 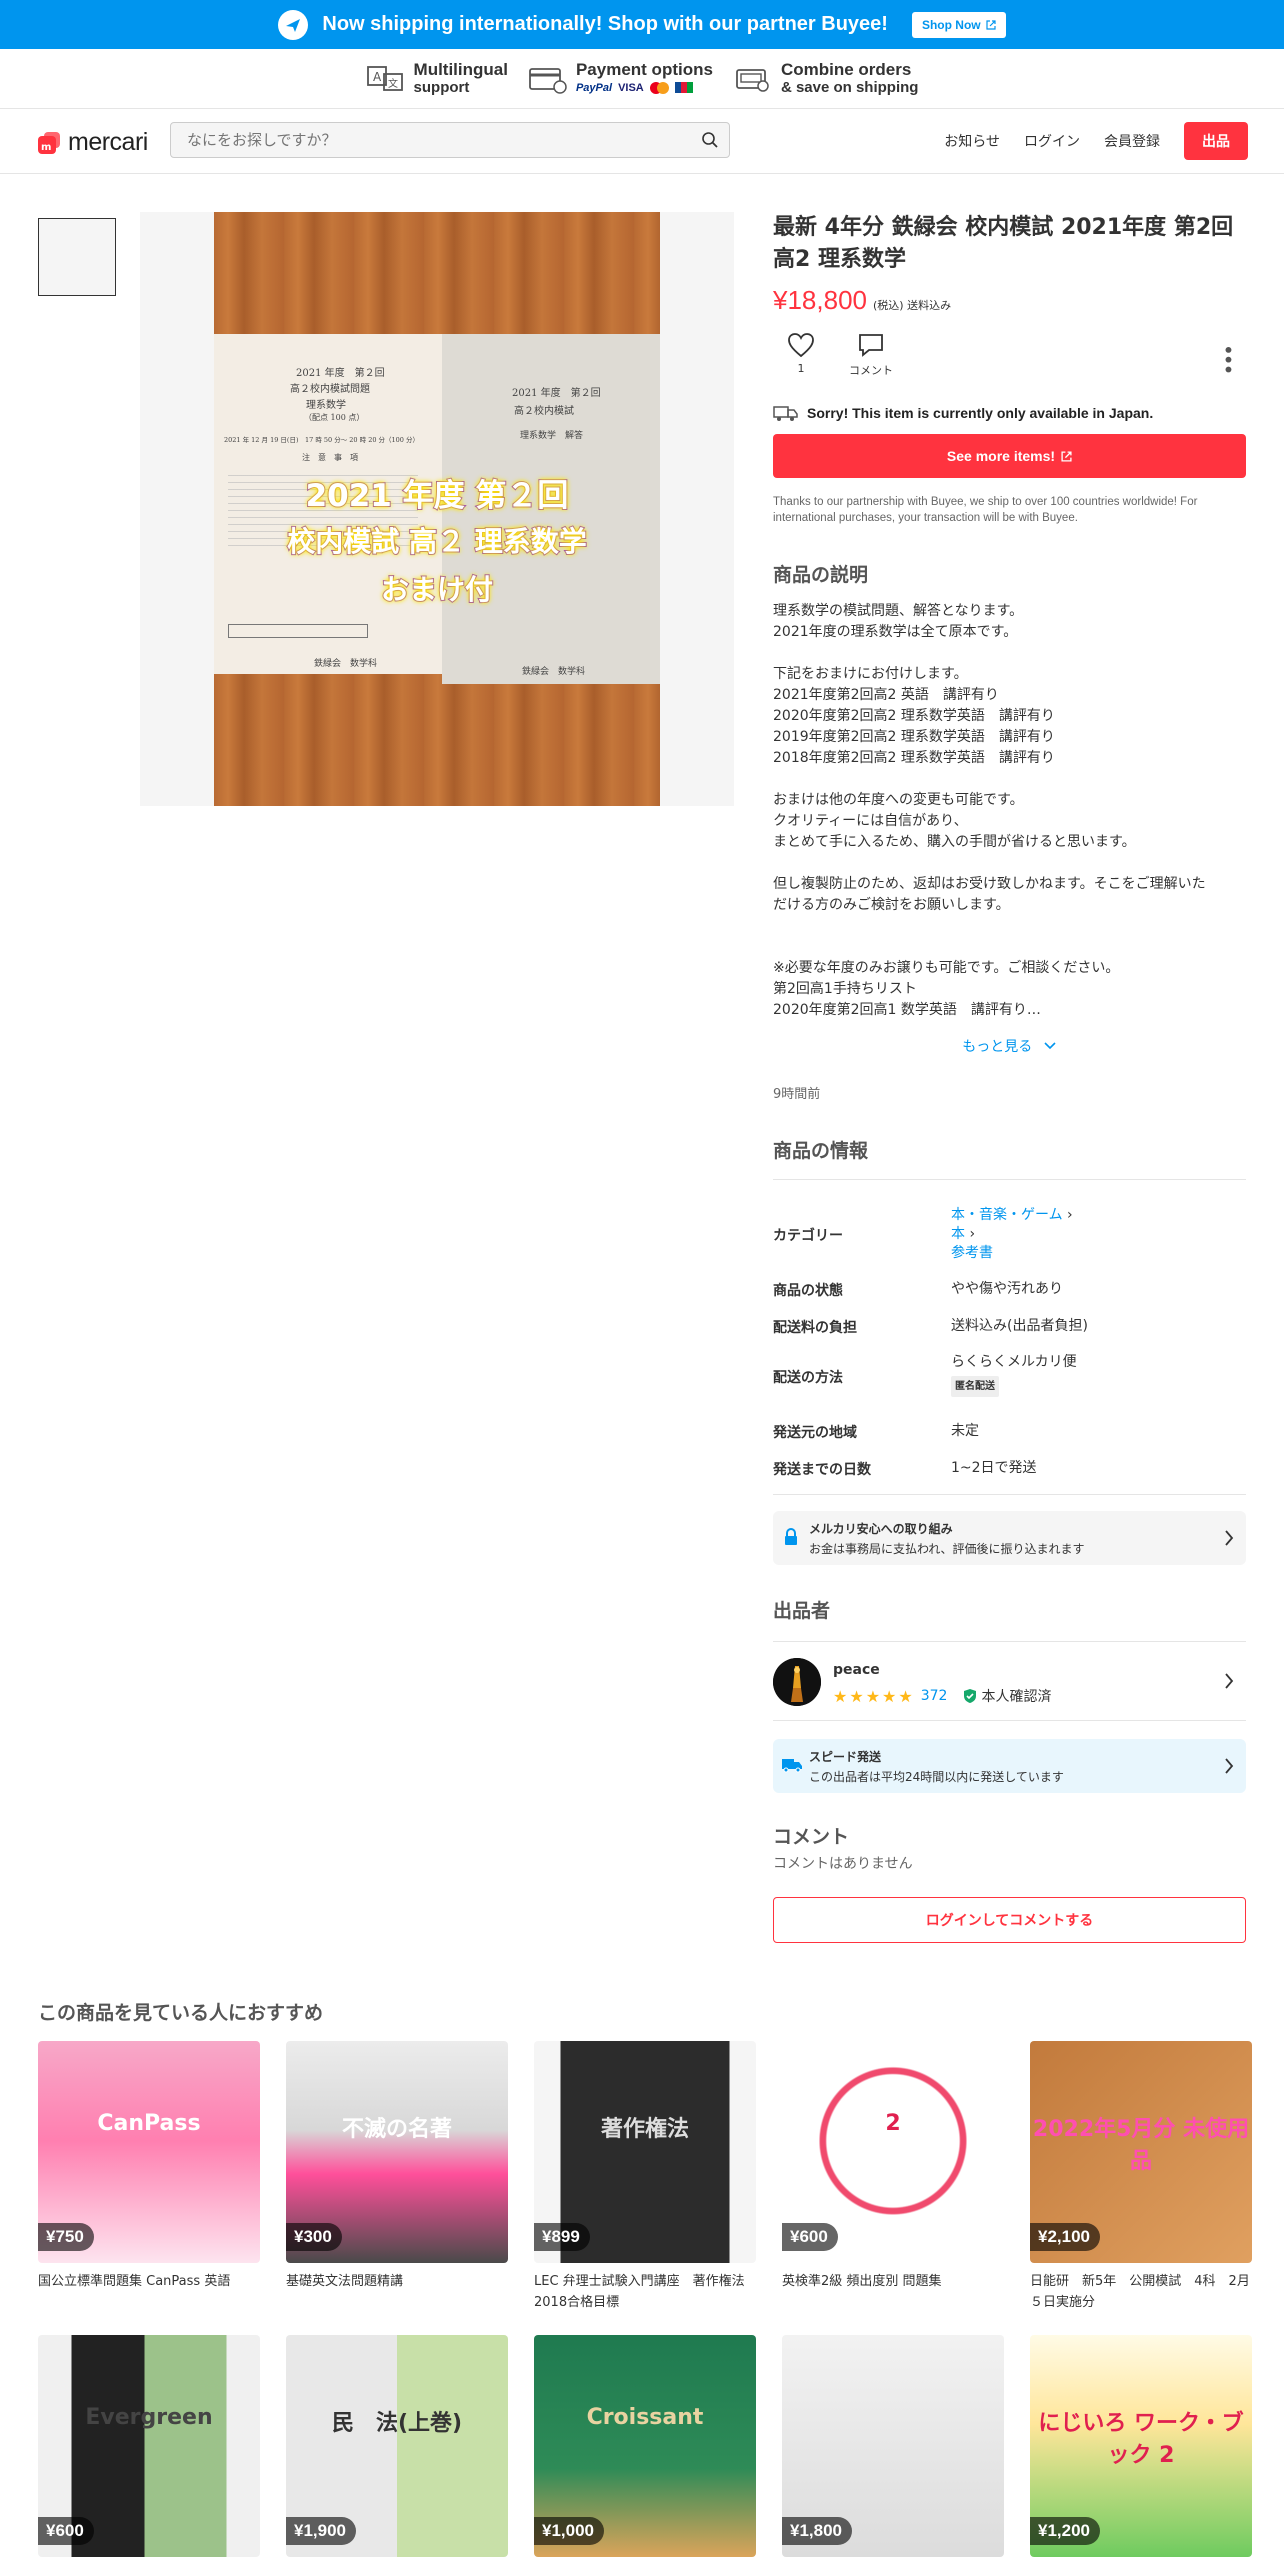 What do you see at coordinates (817, 2531) in the screenshot?
I see `recommend-item-price: ¥1,800` at bounding box center [817, 2531].